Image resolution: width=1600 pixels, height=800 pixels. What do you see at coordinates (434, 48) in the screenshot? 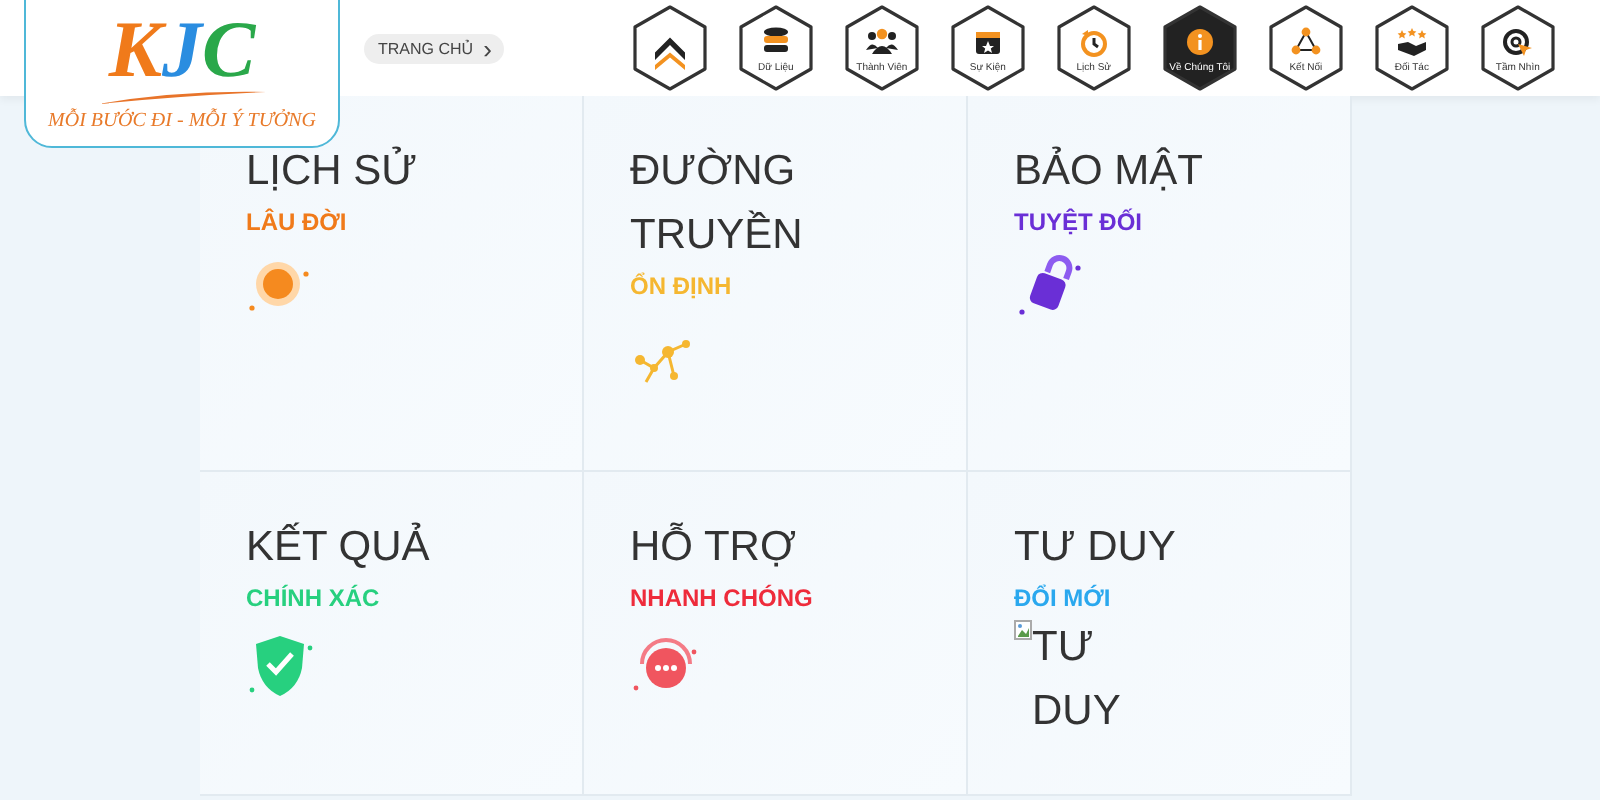
I see `breadcrumb-link: TRANG CHỦ ›` at bounding box center [434, 48].